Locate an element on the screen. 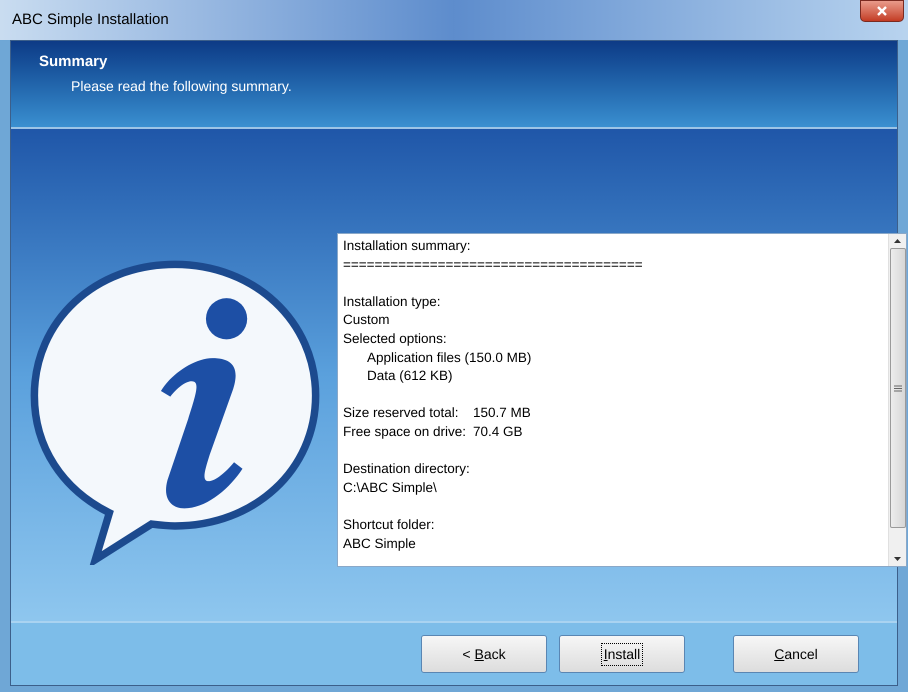 Image resolution: width=908 pixels, height=692 pixels. grip-icon is located at coordinates (898, 388).